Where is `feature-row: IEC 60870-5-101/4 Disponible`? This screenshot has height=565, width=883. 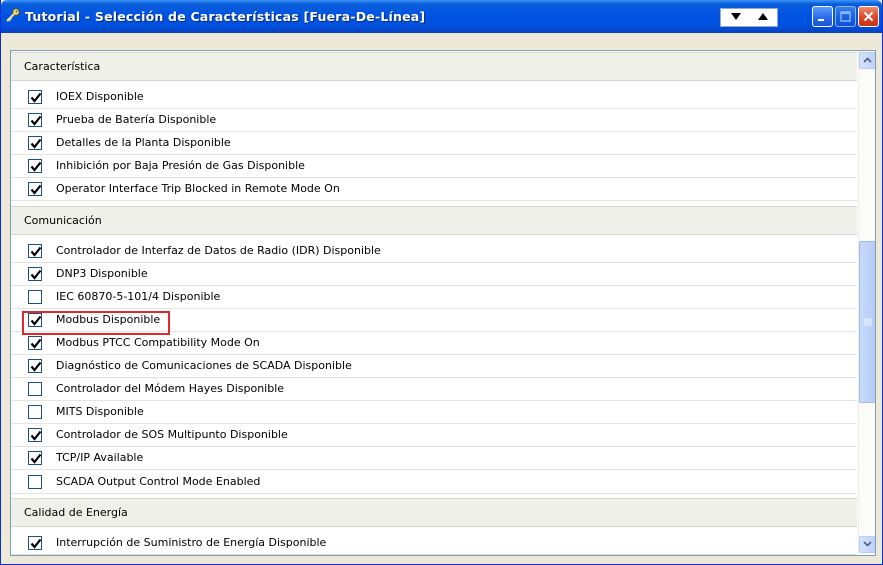 feature-row: IEC 60870-5-101/4 Disponible is located at coordinates (434, 297).